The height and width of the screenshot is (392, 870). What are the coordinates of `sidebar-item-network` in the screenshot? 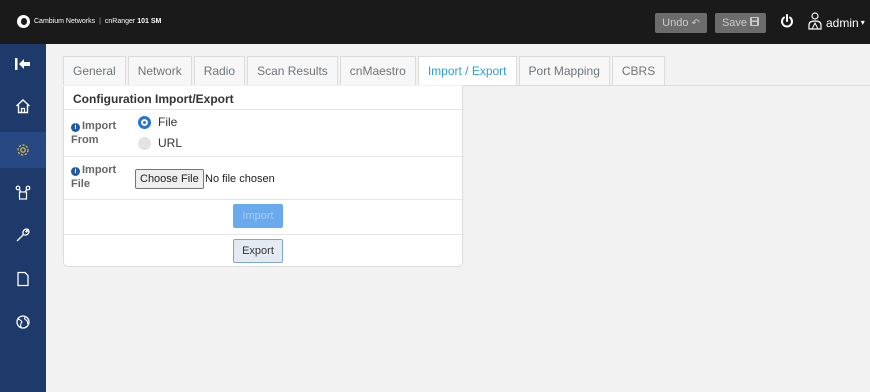 It's located at (23, 193).